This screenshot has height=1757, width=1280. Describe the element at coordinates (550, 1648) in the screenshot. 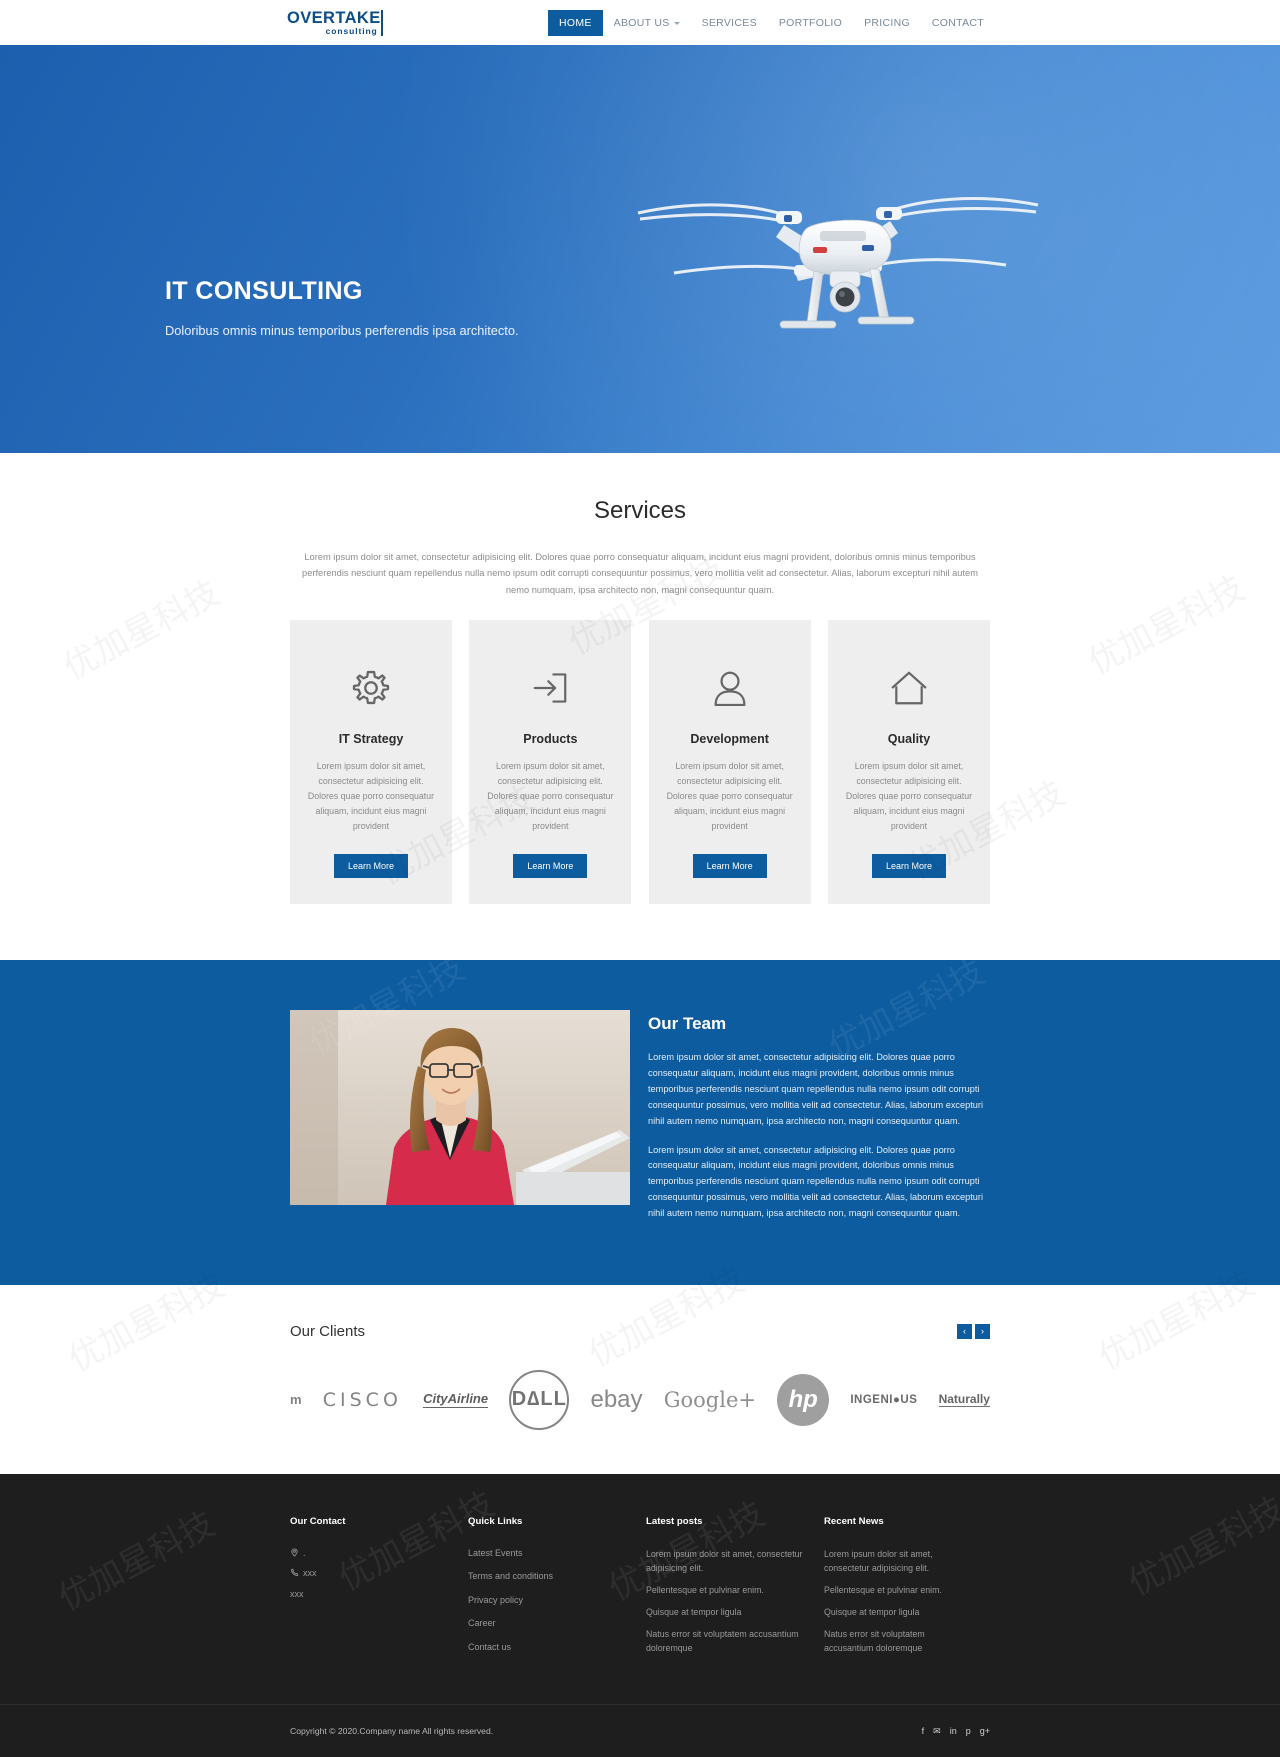

I see `footer-link: Contact us` at that location.